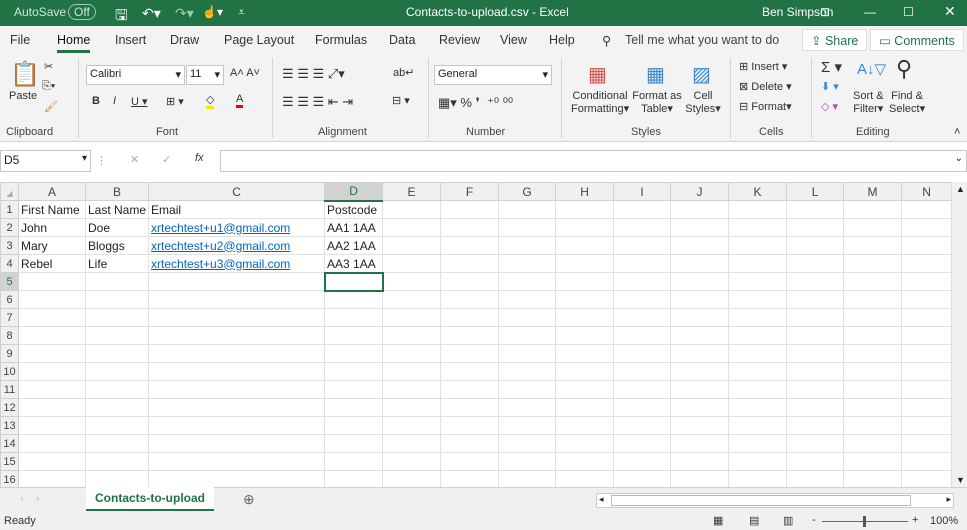  Describe the element at coordinates (20, 40) in the screenshot. I see `tab-file: File` at that location.